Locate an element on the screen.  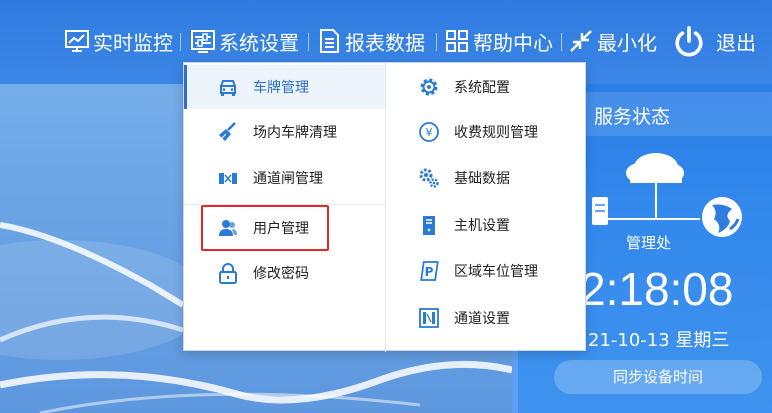
menu-item-label: 基础数据 is located at coordinates (482, 179).